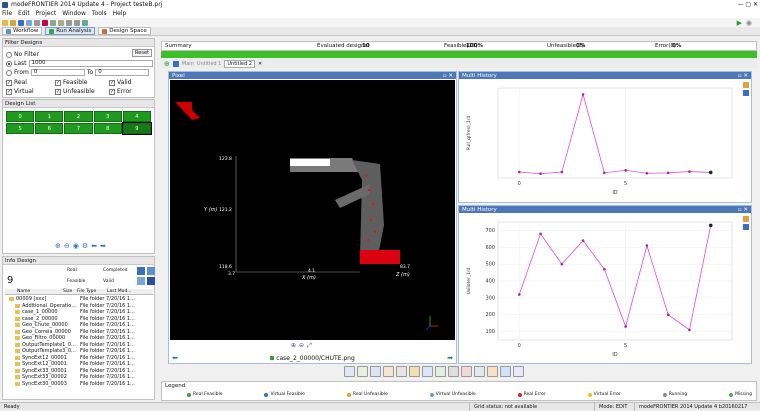 This screenshot has height=411, width=760. Describe the element at coordinates (136, 116) in the screenshot. I see `design-cell: 4` at that location.